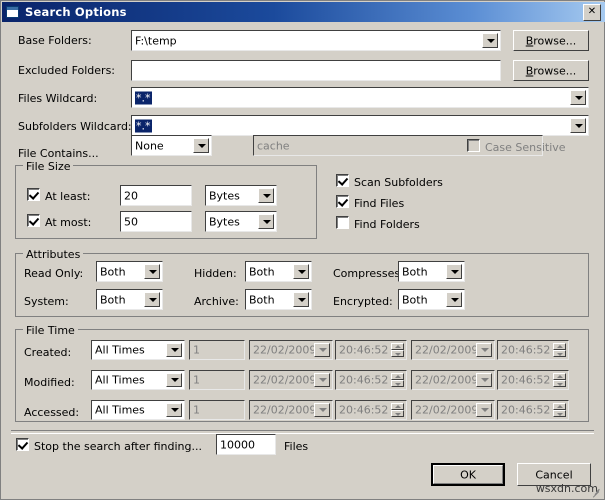 The width and height of the screenshot is (605, 500). Describe the element at coordinates (431, 271) in the screenshot. I see `compresses-combo: Both` at that location.